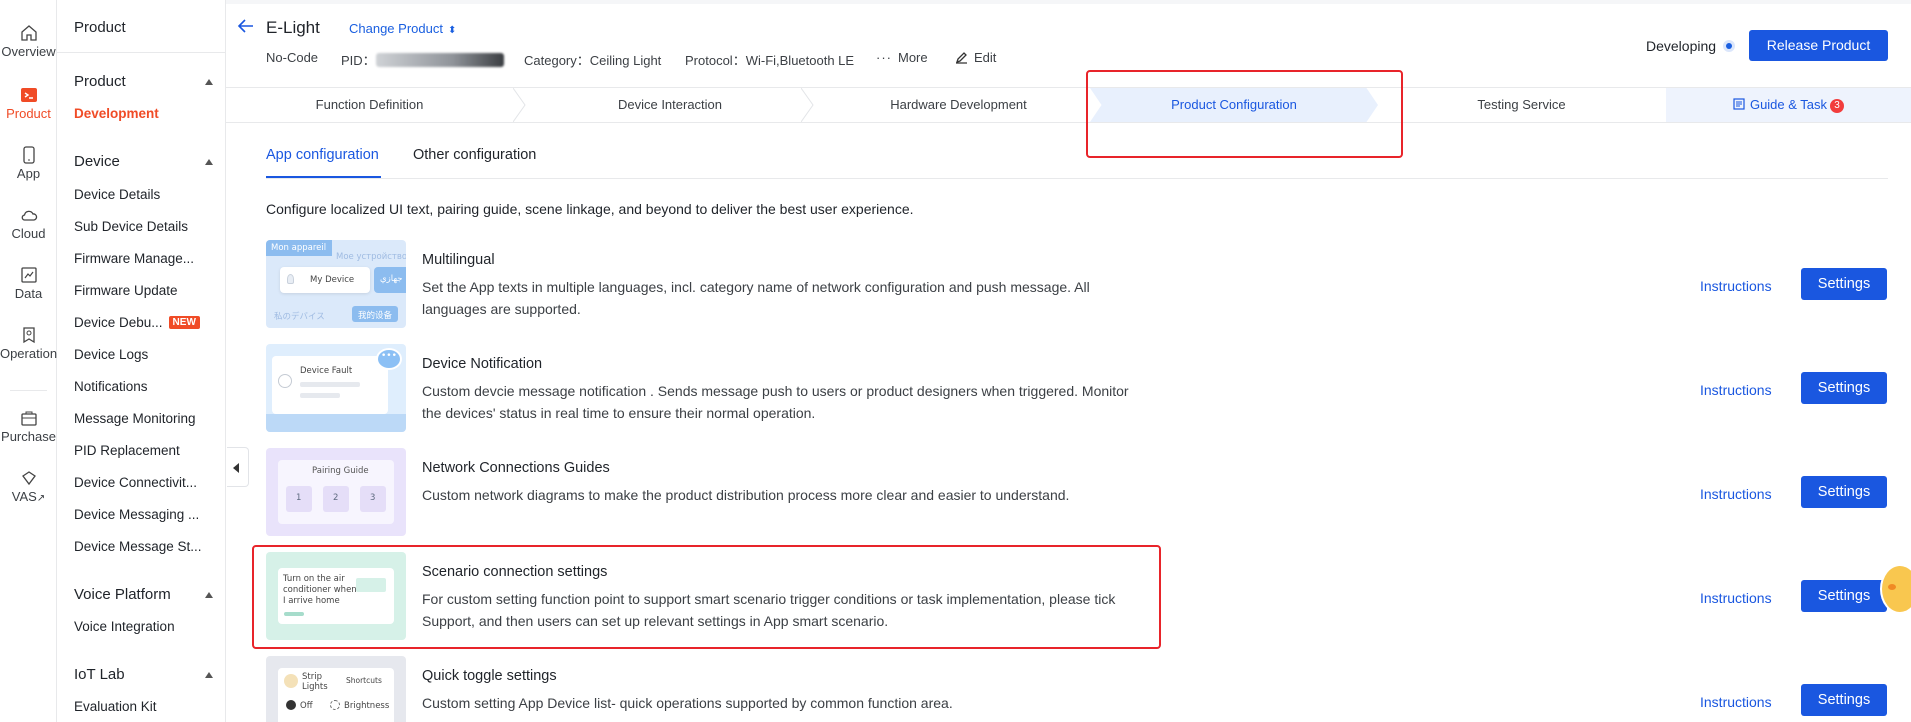 This screenshot has height=722, width=1911. Describe the element at coordinates (715, 60) in the screenshot. I see `protocol-label: Protocol：` at that location.